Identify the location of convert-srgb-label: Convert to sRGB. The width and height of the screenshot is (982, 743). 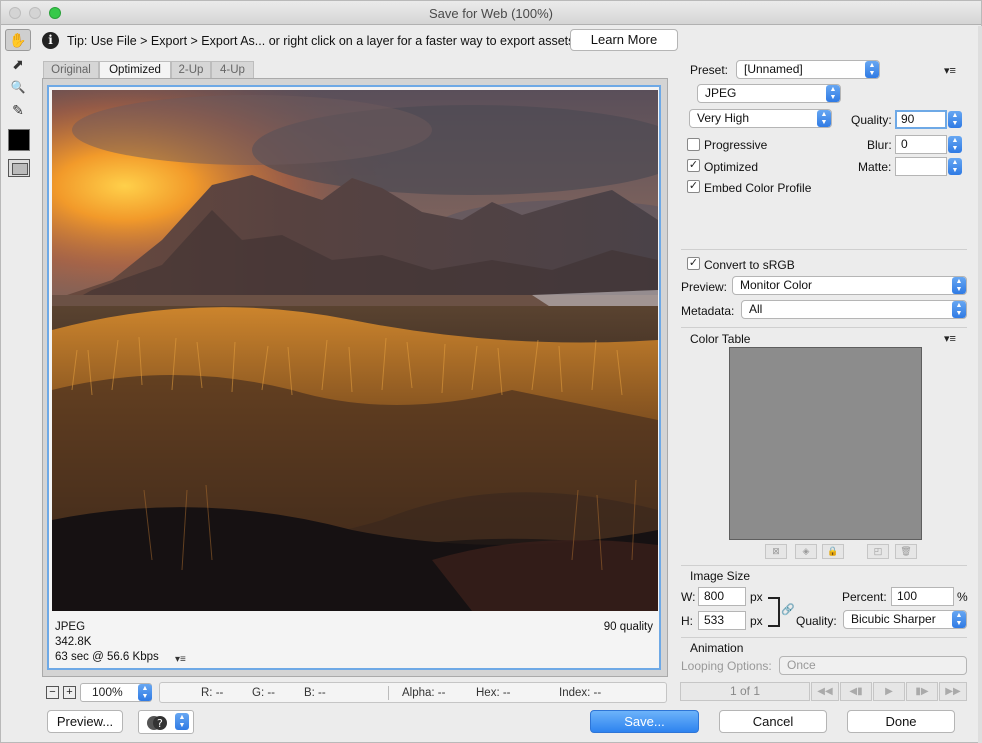
(749, 265).